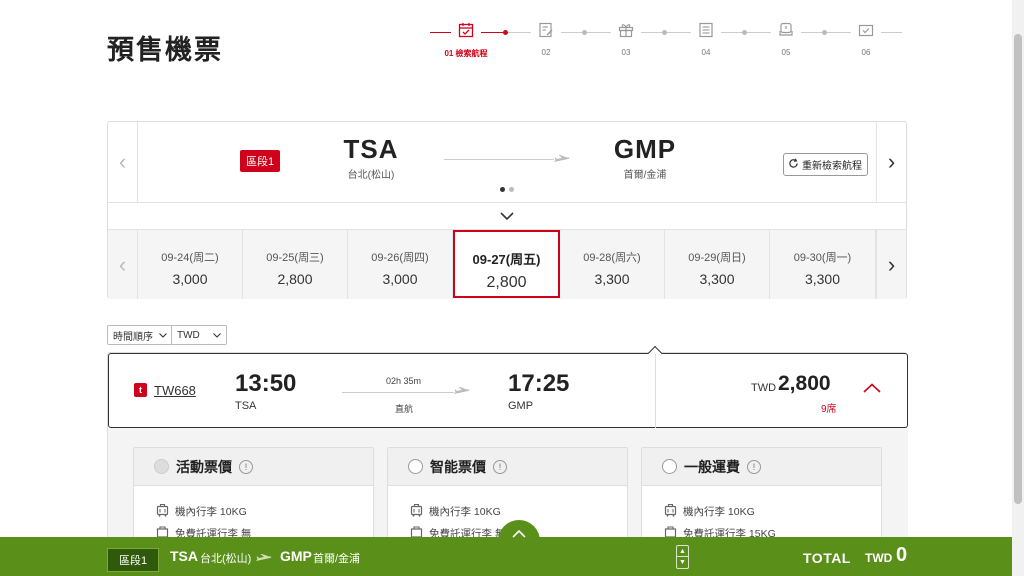  What do you see at coordinates (829, 409) in the screenshot?
I see `seats-remaining: 9席` at bounding box center [829, 409].